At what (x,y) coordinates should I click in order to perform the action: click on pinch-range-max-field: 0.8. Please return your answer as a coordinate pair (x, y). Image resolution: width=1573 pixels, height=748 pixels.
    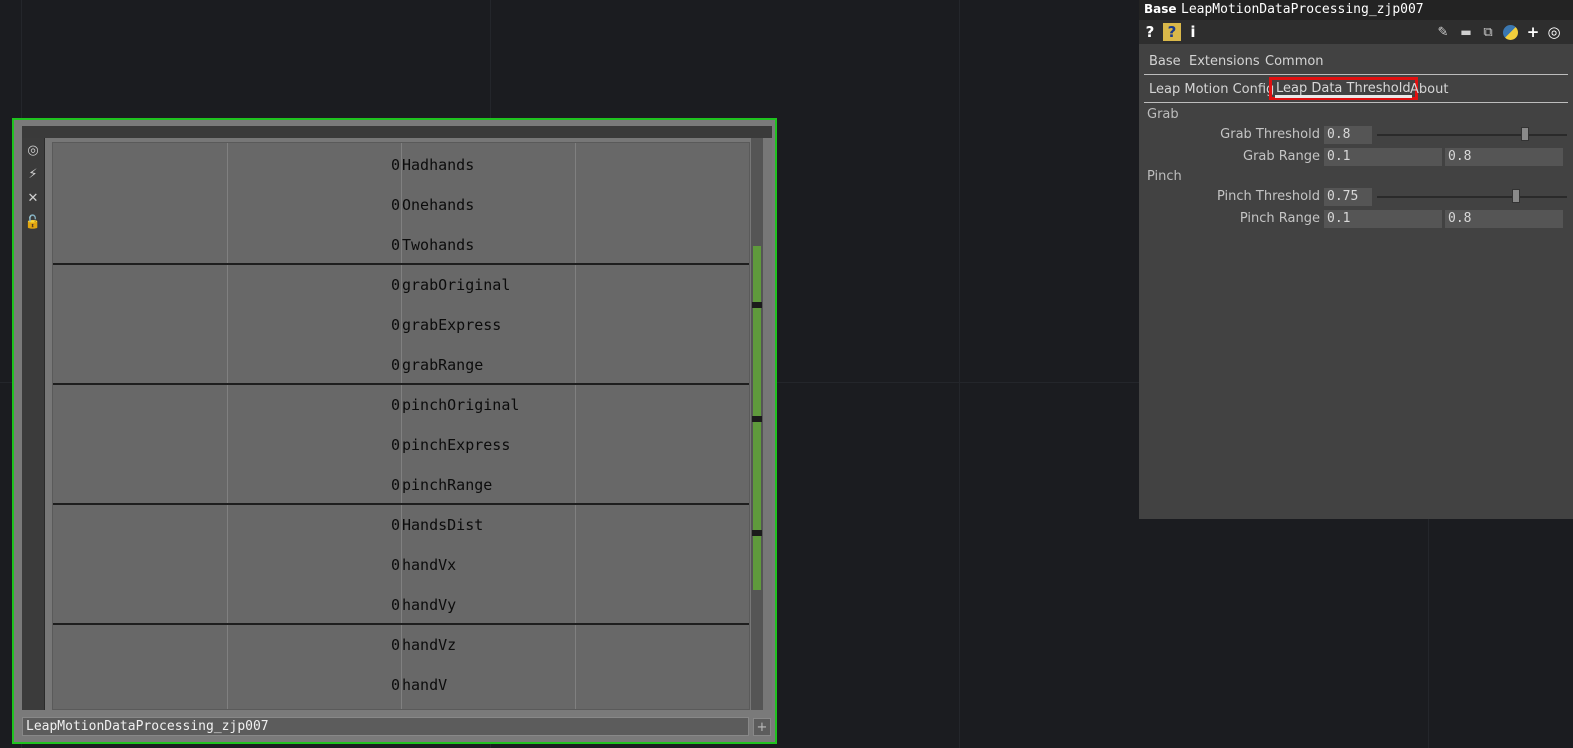
    Looking at the image, I should click on (1504, 219).